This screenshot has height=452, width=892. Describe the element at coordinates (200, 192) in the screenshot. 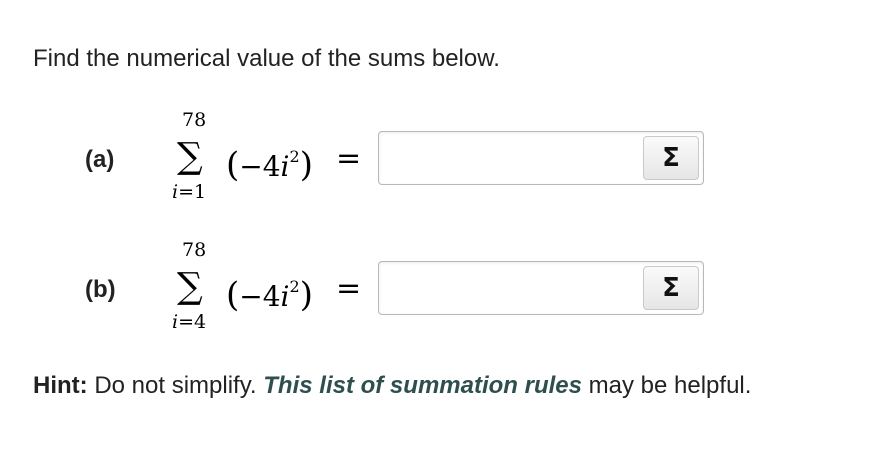

I see `index-start: 1` at that location.